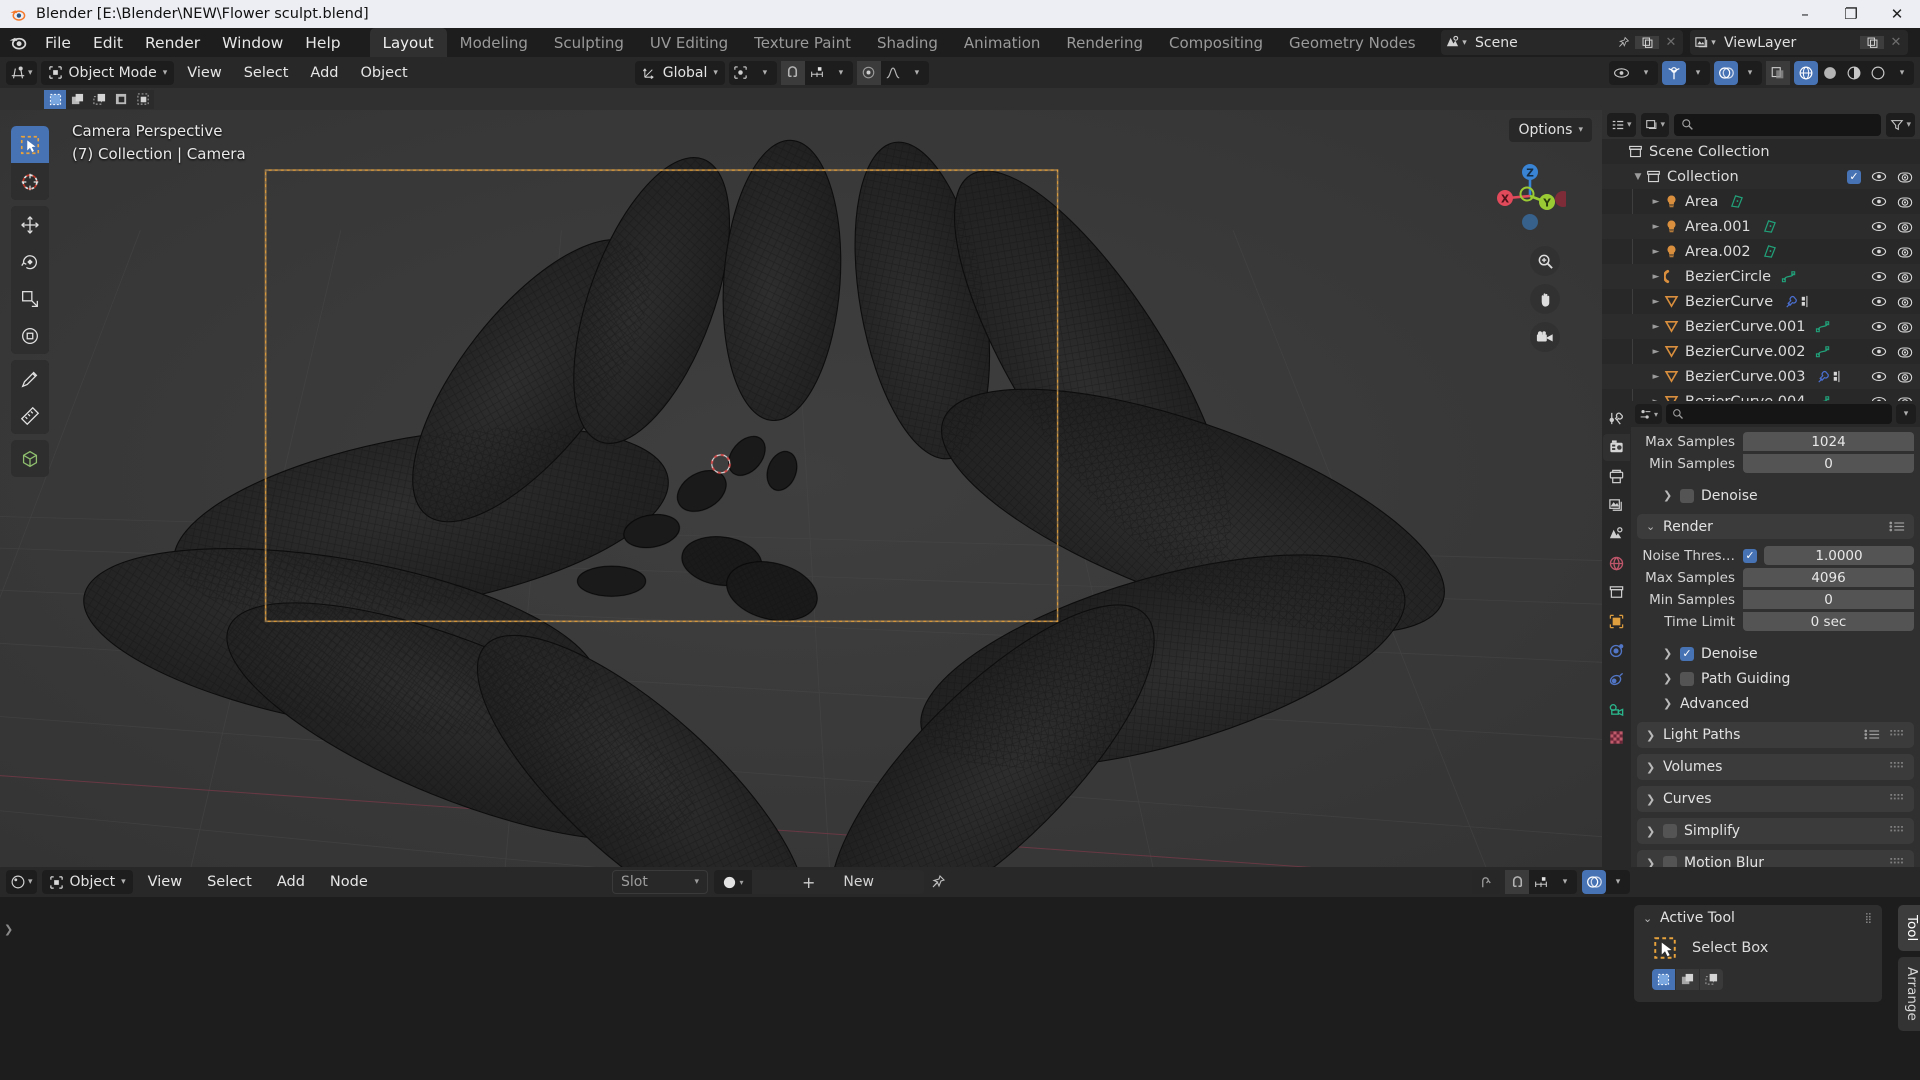 The width and height of the screenshot is (1920, 1080). Describe the element at coordinates (1906, 414) in the screenshot. I see `properties-options-icon: ▾` at that location.